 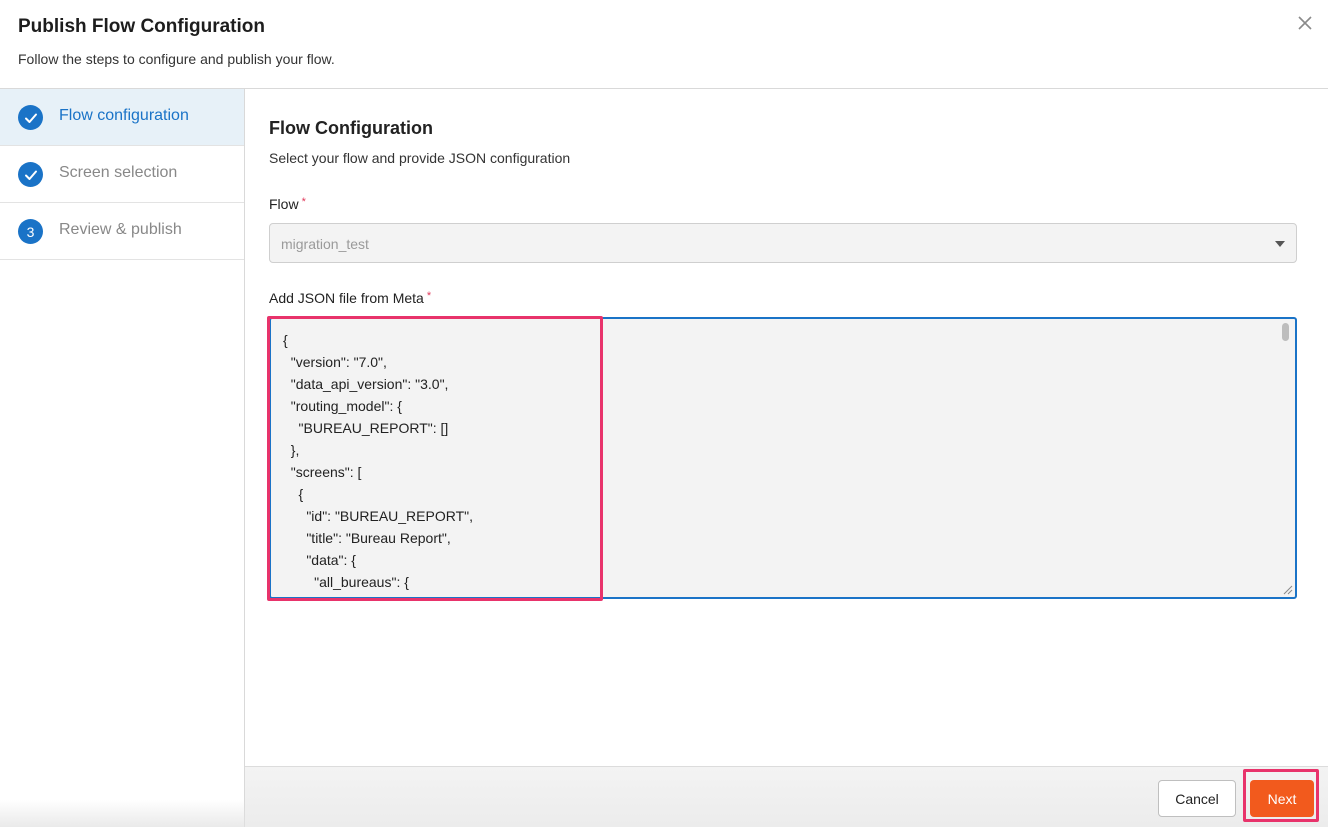 What do you see at coordinates (1305, 23) in the screenshot?
I see `close-icon` at bounding box center [1305, 23].